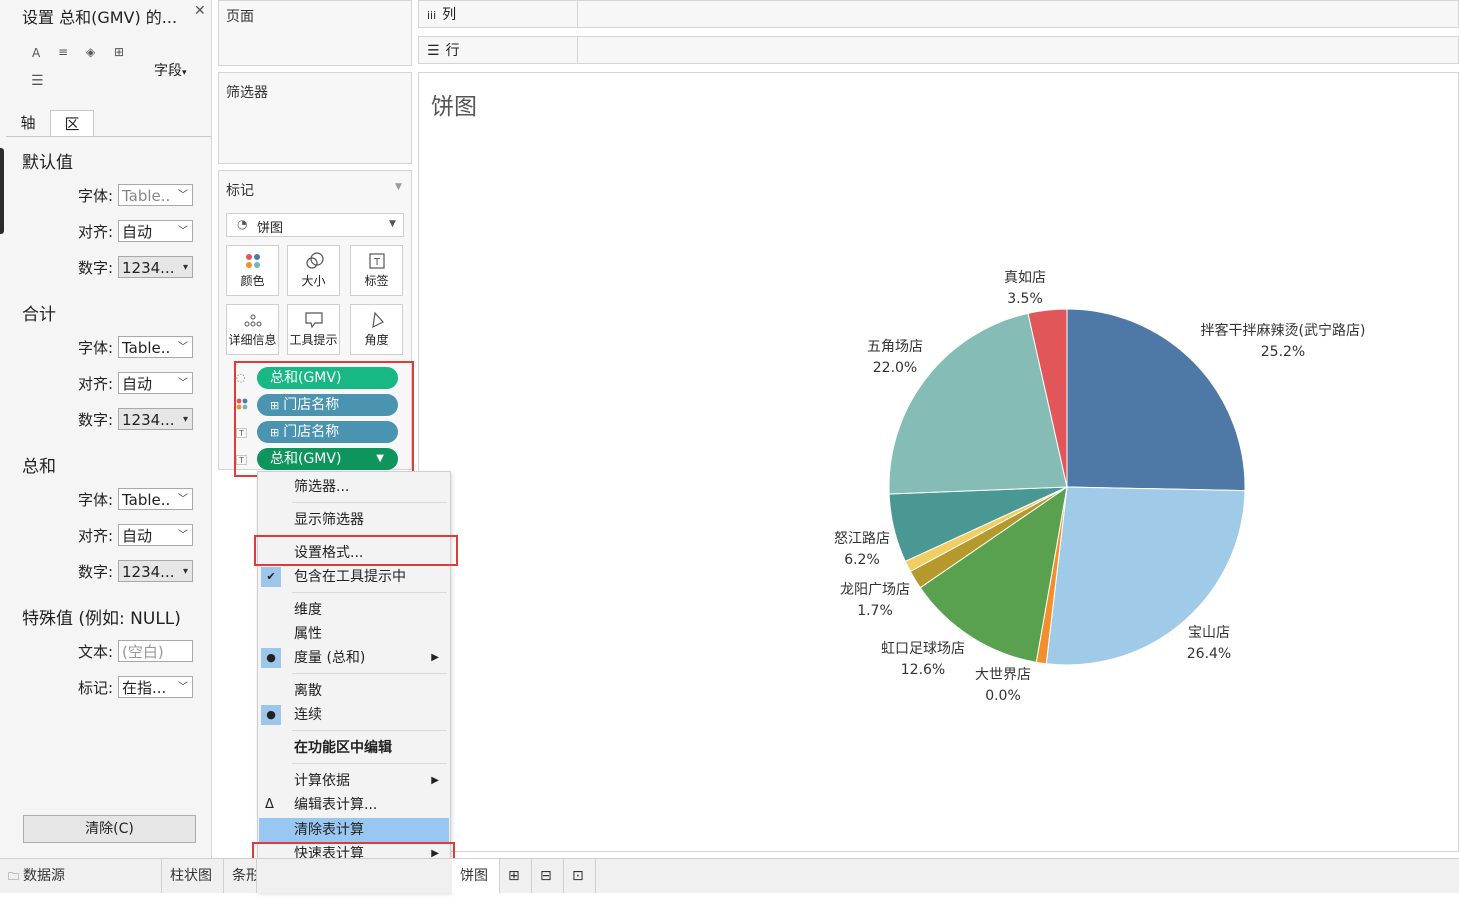 The image size is (1459, 899). Describe the element at coordinates (354, 781) in the screenshot. I see `menu-item-compute-using: 计算依据 ▶` at that location.